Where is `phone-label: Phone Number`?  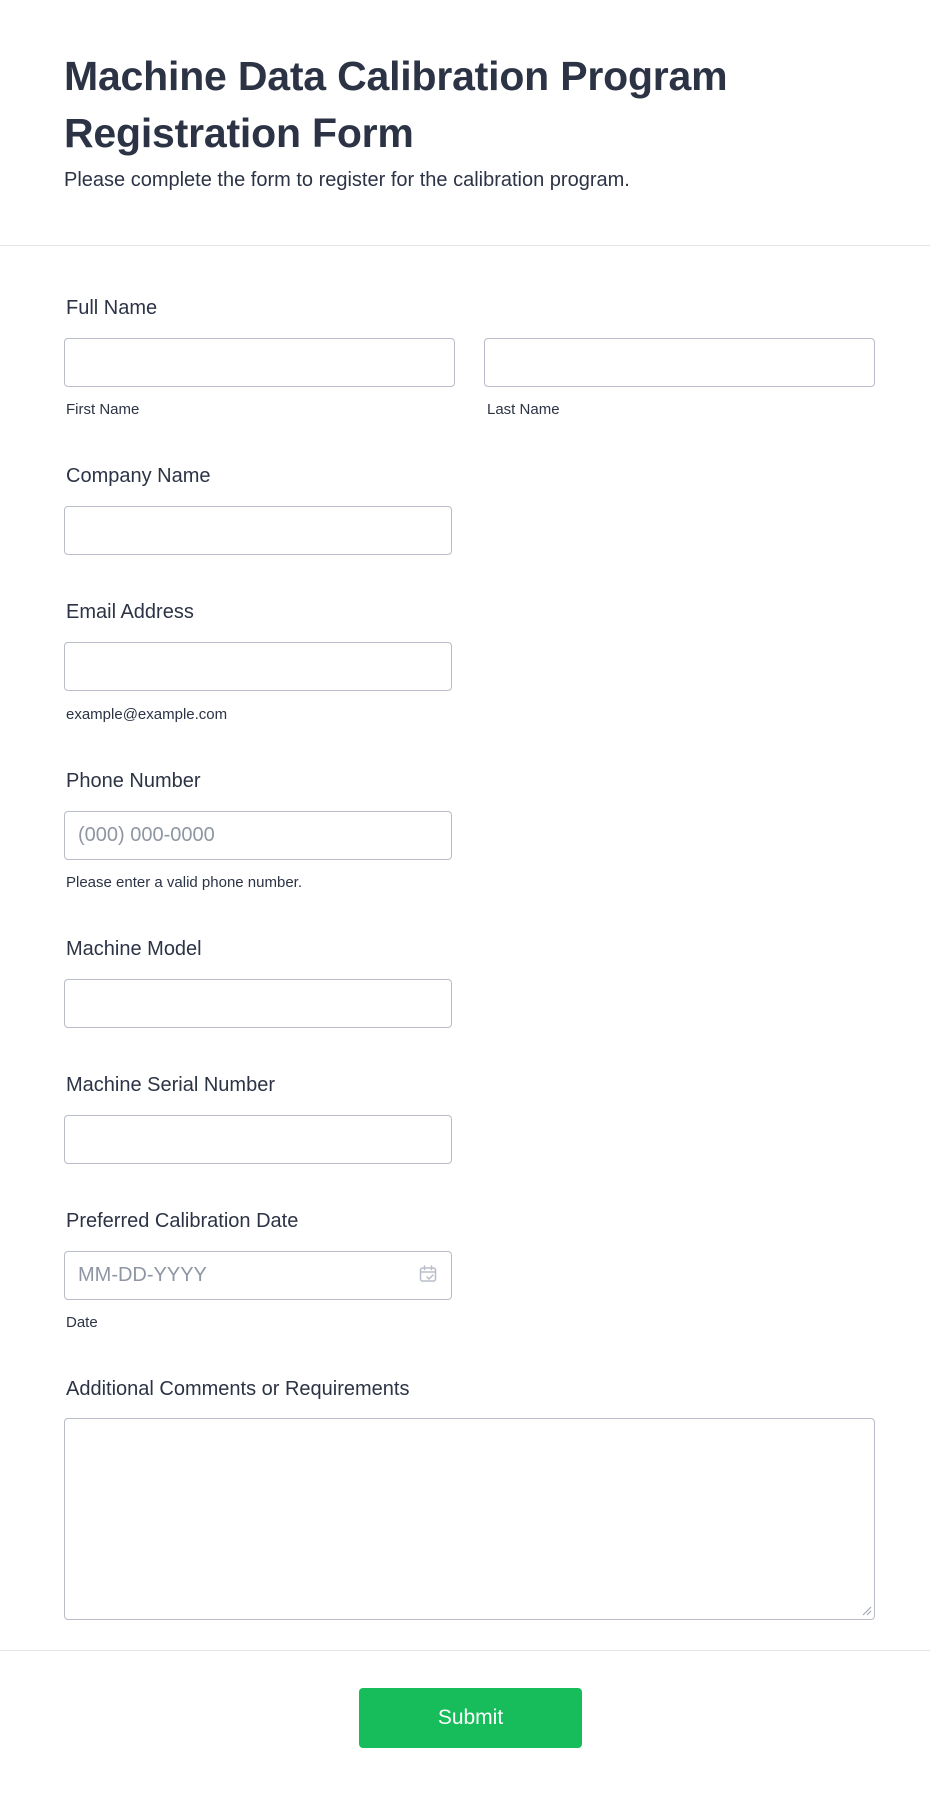 phone-label: Phone Number is located at coordinates (133, 781).